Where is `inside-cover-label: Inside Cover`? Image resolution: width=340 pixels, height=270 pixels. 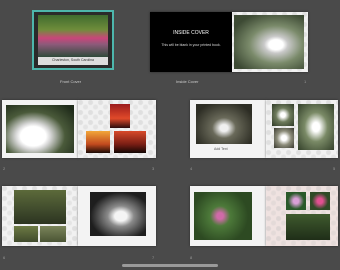
inside-cover-label: Inside Cover is located at coordinates (187, 81).